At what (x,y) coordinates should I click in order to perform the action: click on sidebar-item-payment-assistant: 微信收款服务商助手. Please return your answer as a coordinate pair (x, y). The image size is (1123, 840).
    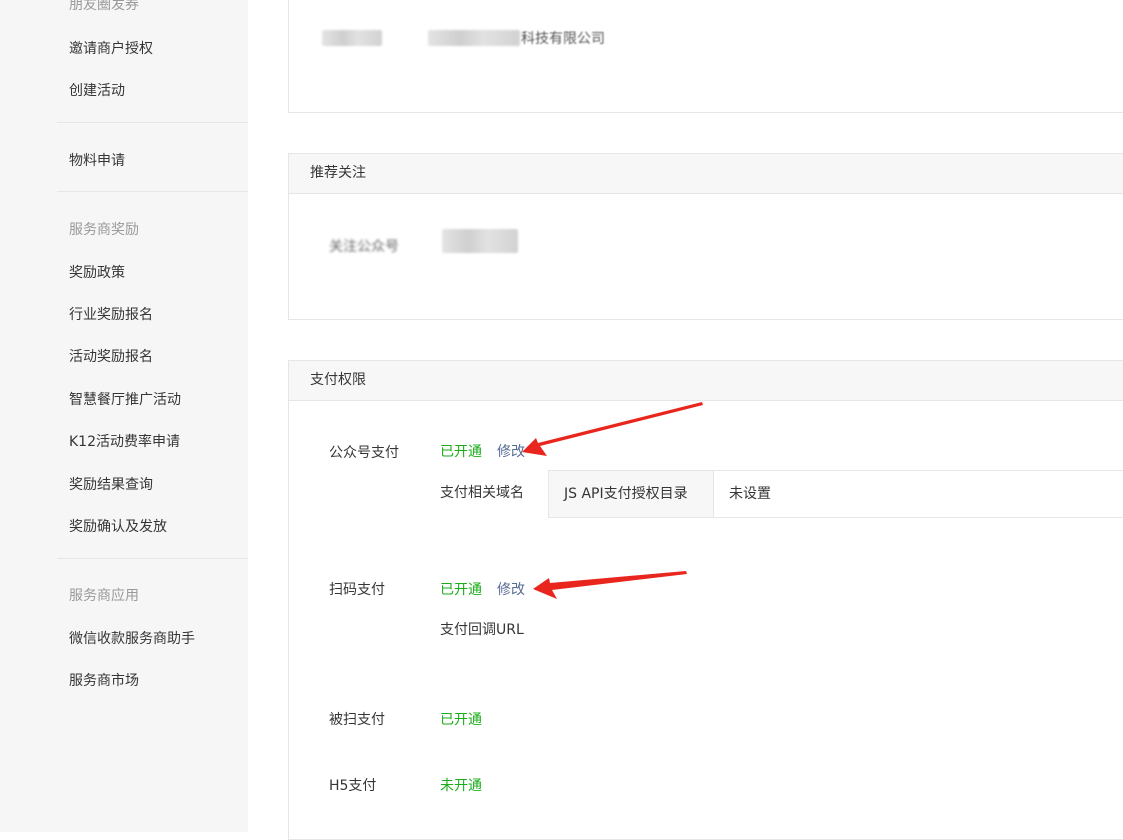
    Looking at the image, I should click on (132, 638).